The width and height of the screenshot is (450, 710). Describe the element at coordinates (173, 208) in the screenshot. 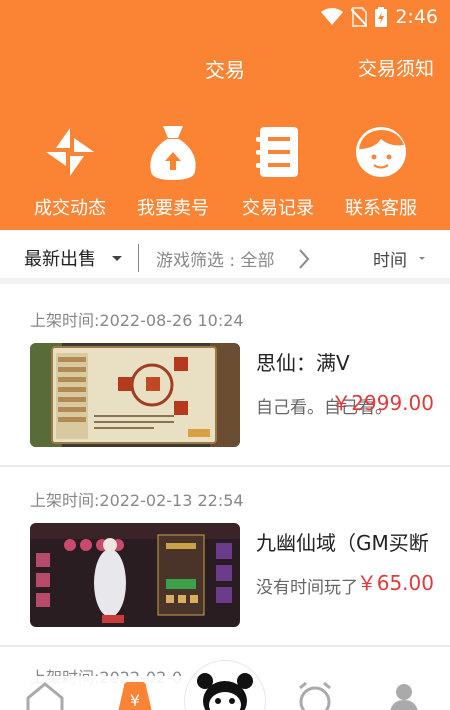

I see `tile-label: 我要卖号` at that location.